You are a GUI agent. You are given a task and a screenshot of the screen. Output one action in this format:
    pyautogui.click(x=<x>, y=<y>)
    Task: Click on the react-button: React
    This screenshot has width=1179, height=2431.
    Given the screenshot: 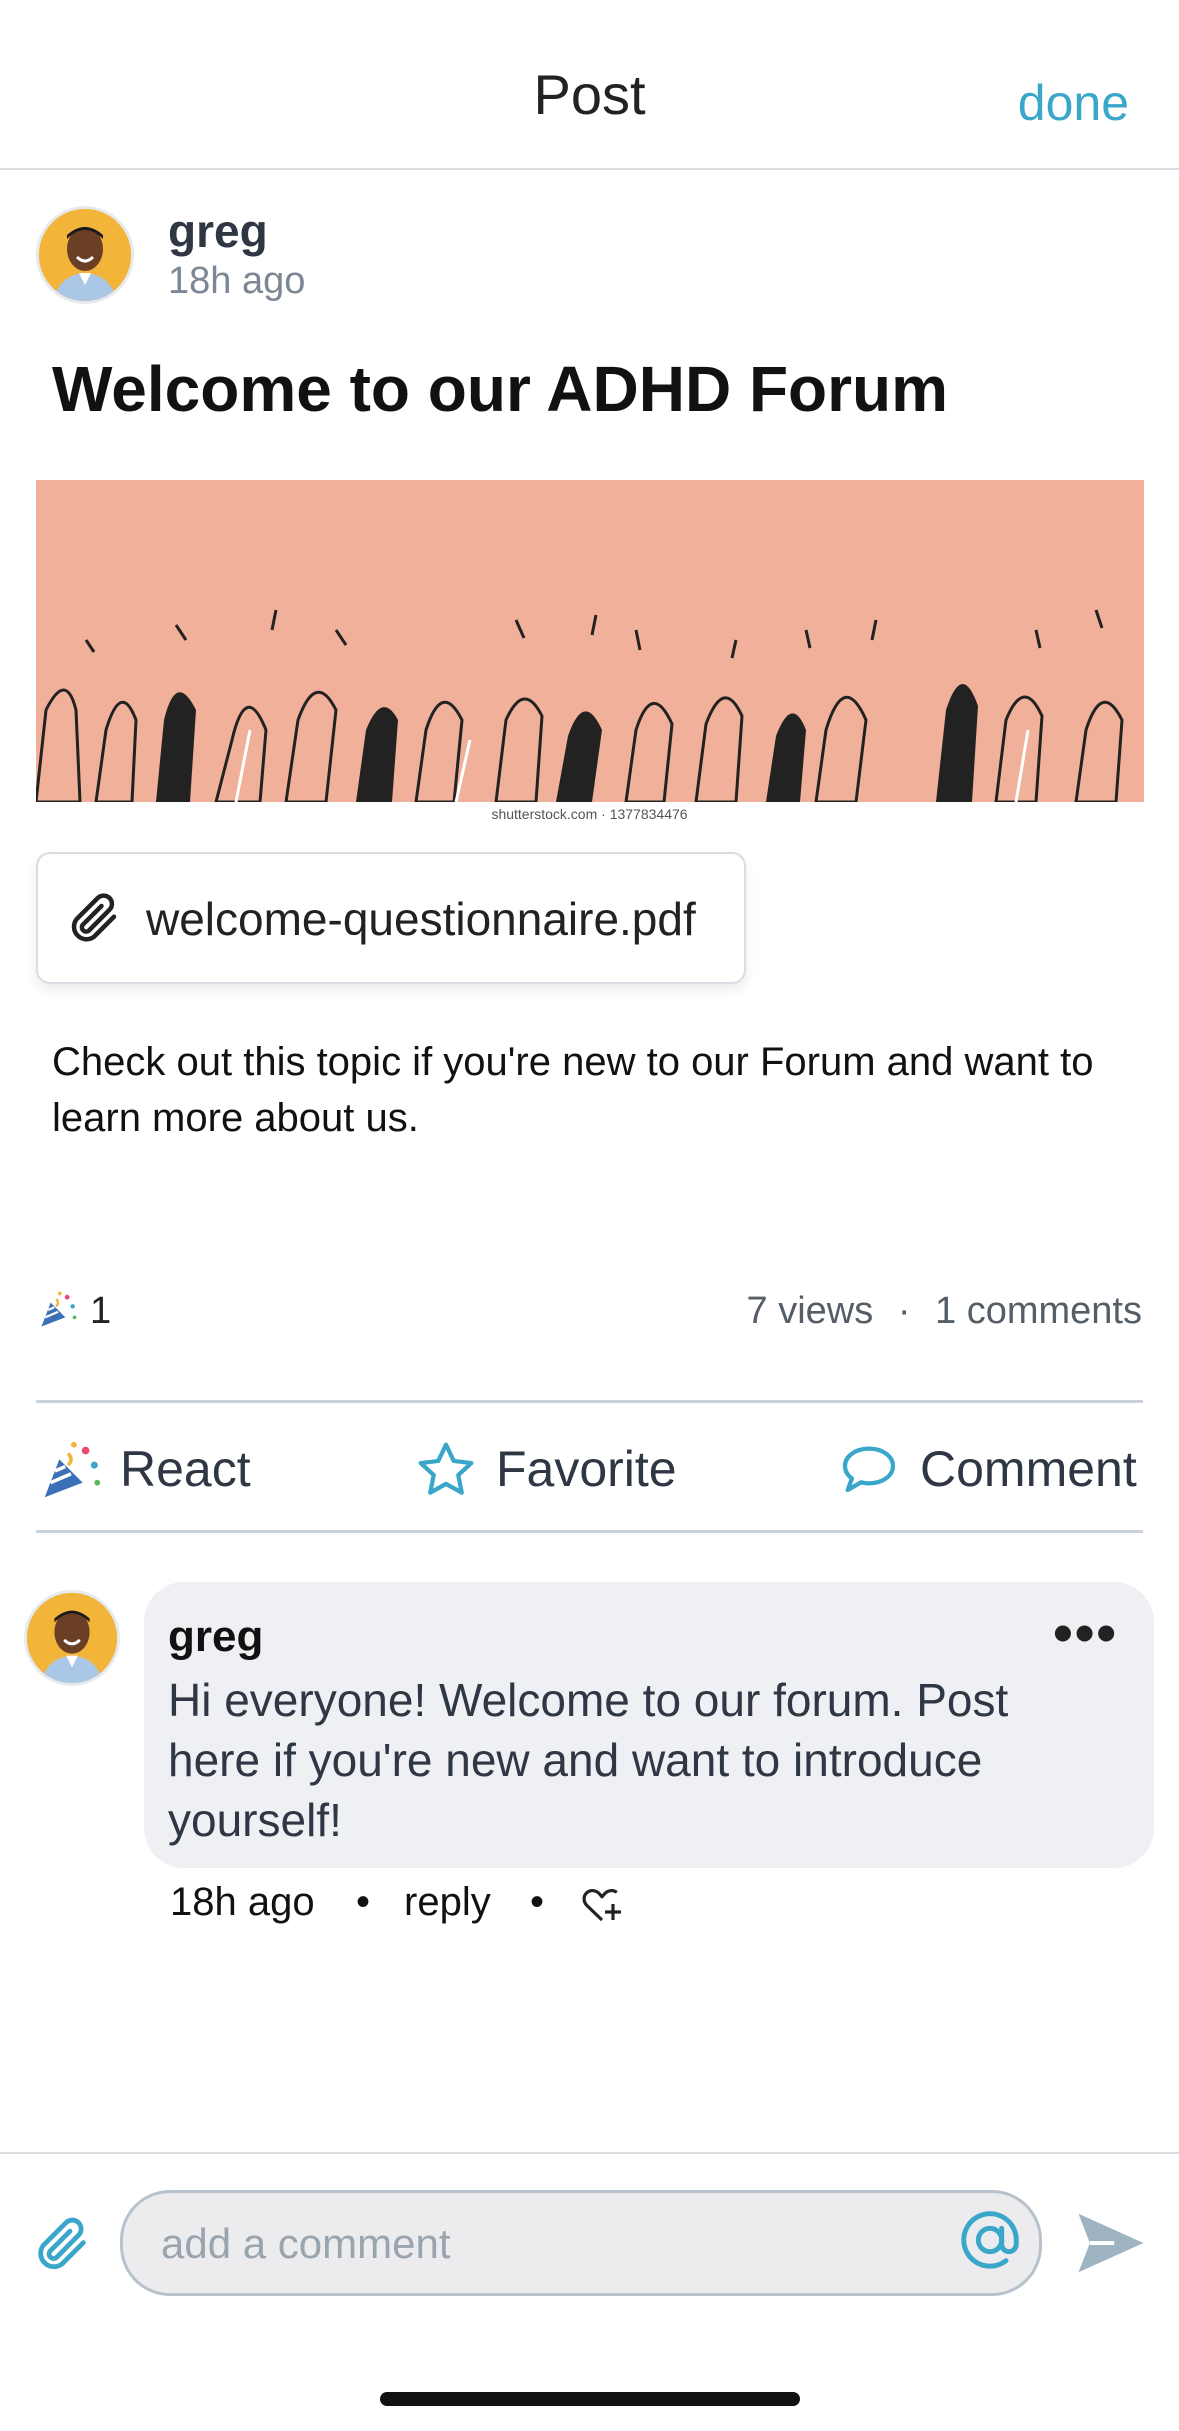 What is the action you would take?
    pyautogui.click(x=156, y=1470)
    